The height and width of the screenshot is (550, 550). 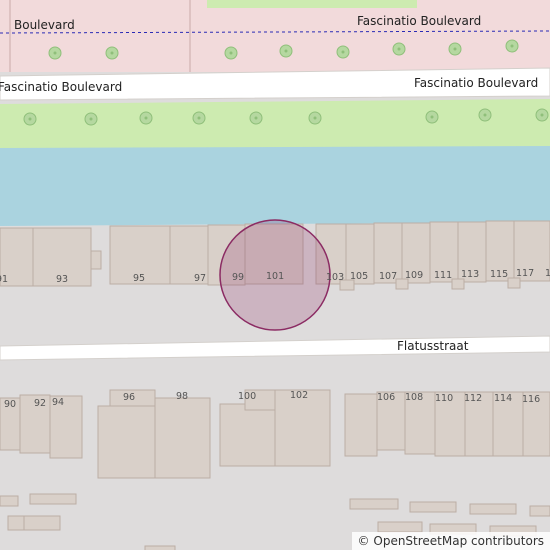 I want to click on water-canal, so click(x=275, y=186).